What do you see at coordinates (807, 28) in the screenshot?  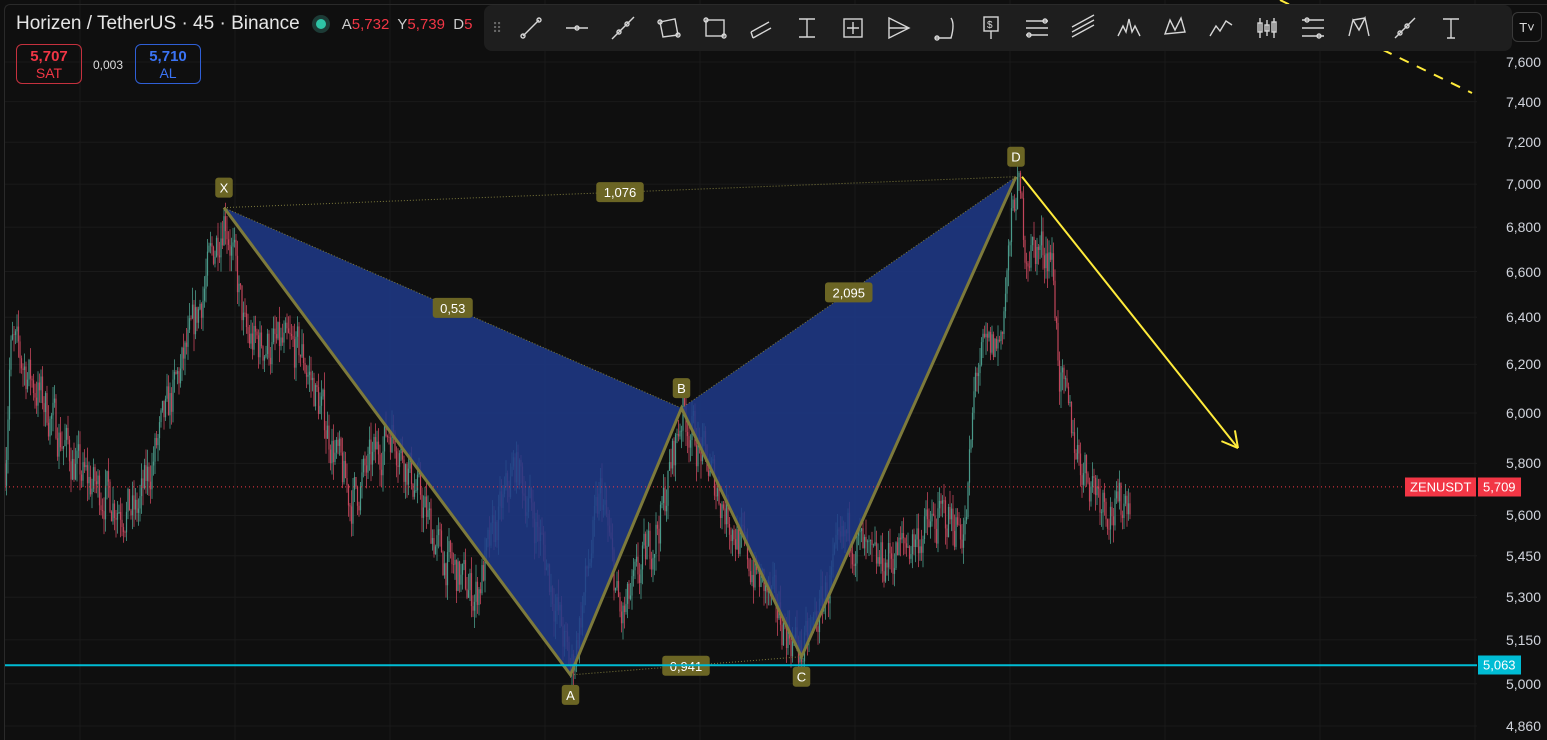 I see `measure-icon` at bounding box center [807, 28].